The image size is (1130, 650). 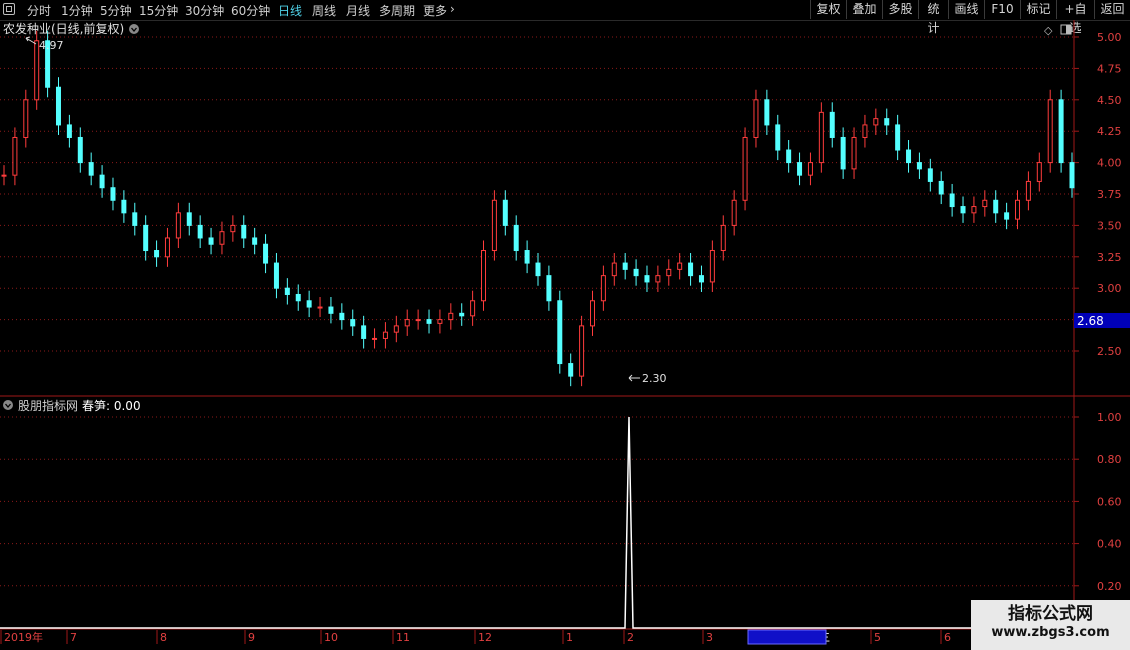 I want to click on watermark-url: www.zbgs3.com, so click(x=1050, y=632).